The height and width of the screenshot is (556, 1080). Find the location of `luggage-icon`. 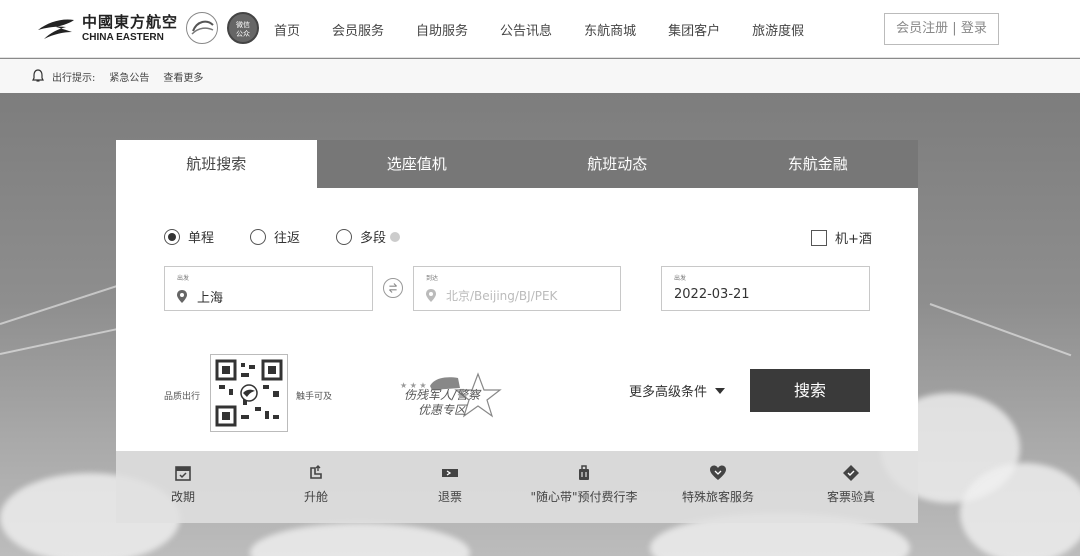

luggage-icon is located at coordinates (584, 472).